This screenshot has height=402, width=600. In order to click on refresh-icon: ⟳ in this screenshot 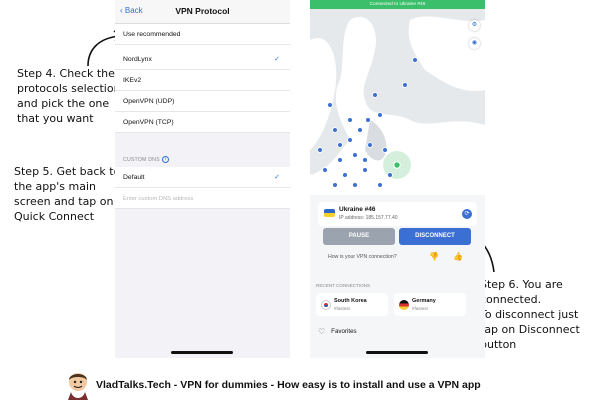, I will do `click(467, 214)`.